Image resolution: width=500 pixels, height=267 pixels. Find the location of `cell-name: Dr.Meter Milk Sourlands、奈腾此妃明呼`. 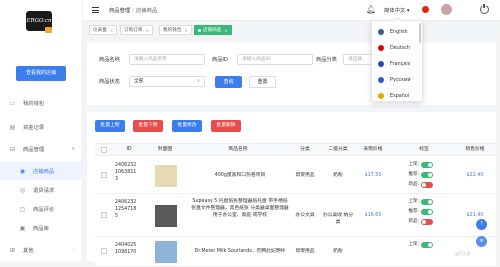

cell-name: Dr.Meter Milk Sourlands、奈腾此妃明呼 is located at coordinates (240, 251).